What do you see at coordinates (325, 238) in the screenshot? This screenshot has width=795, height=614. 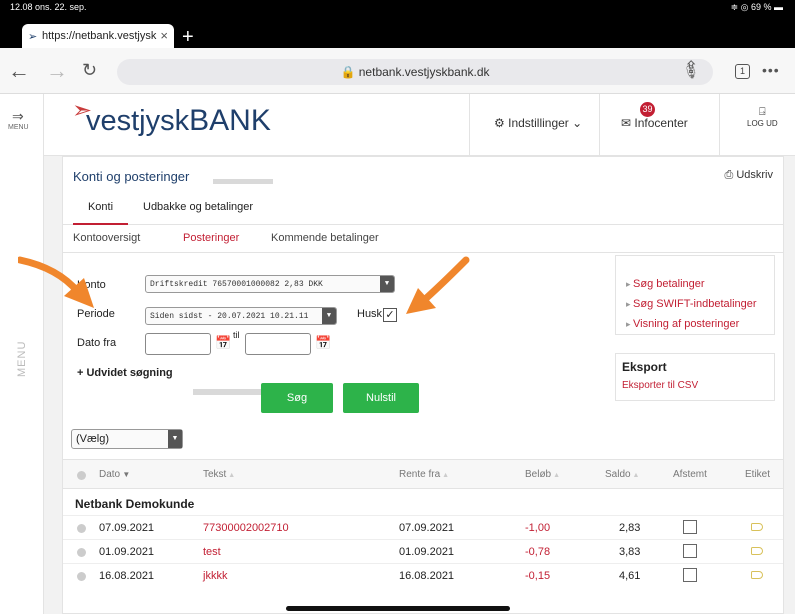 I see `subtab-kommende: Kommende betalinger` at bounding box center [325, 238].